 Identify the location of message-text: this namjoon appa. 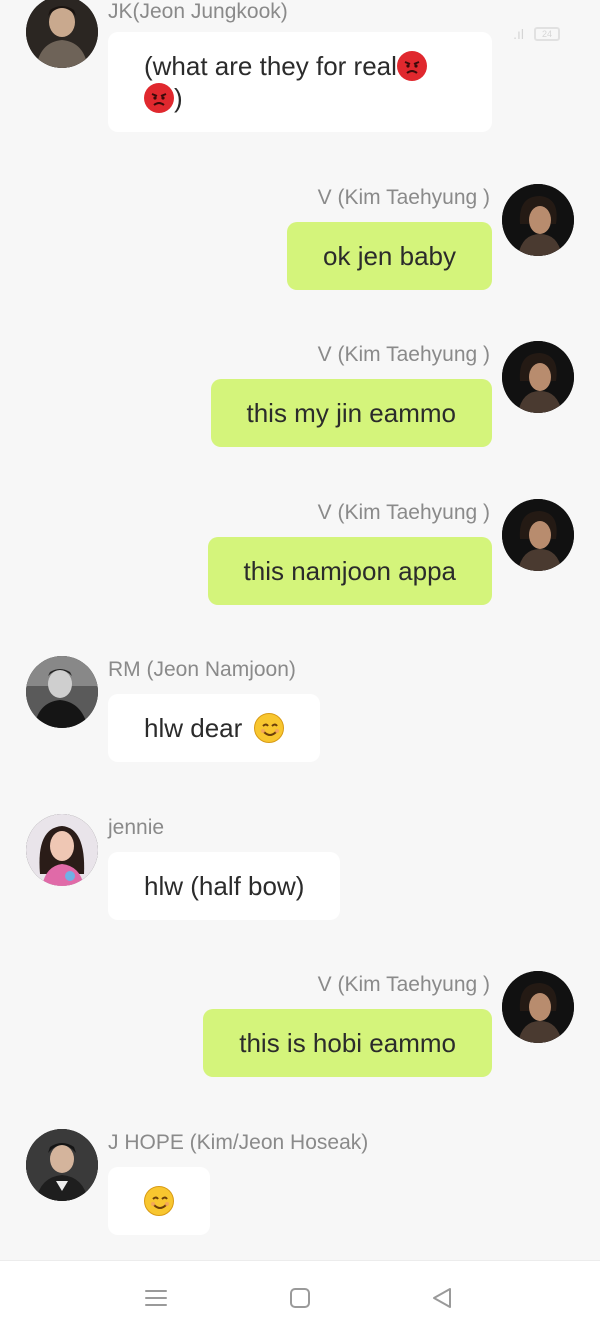
(349, 571).